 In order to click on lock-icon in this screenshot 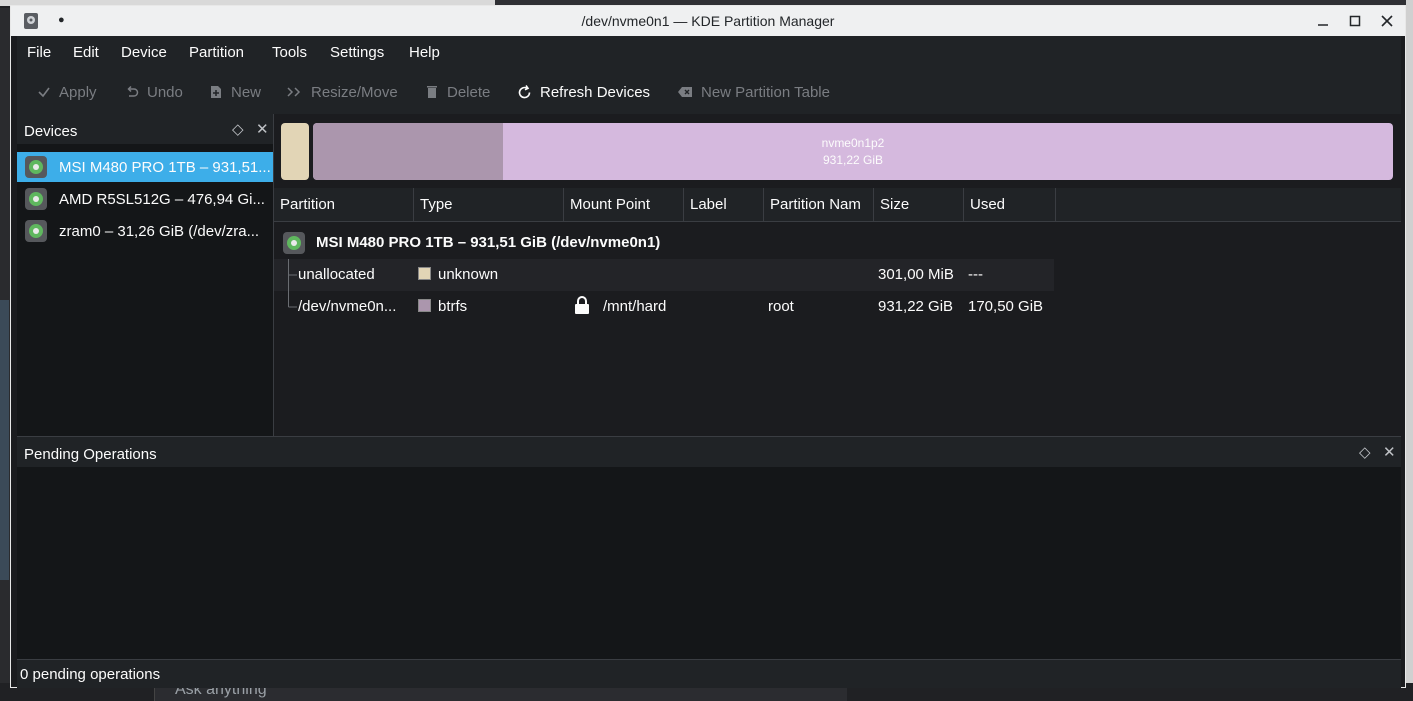, I will do `click(582, 305)`.